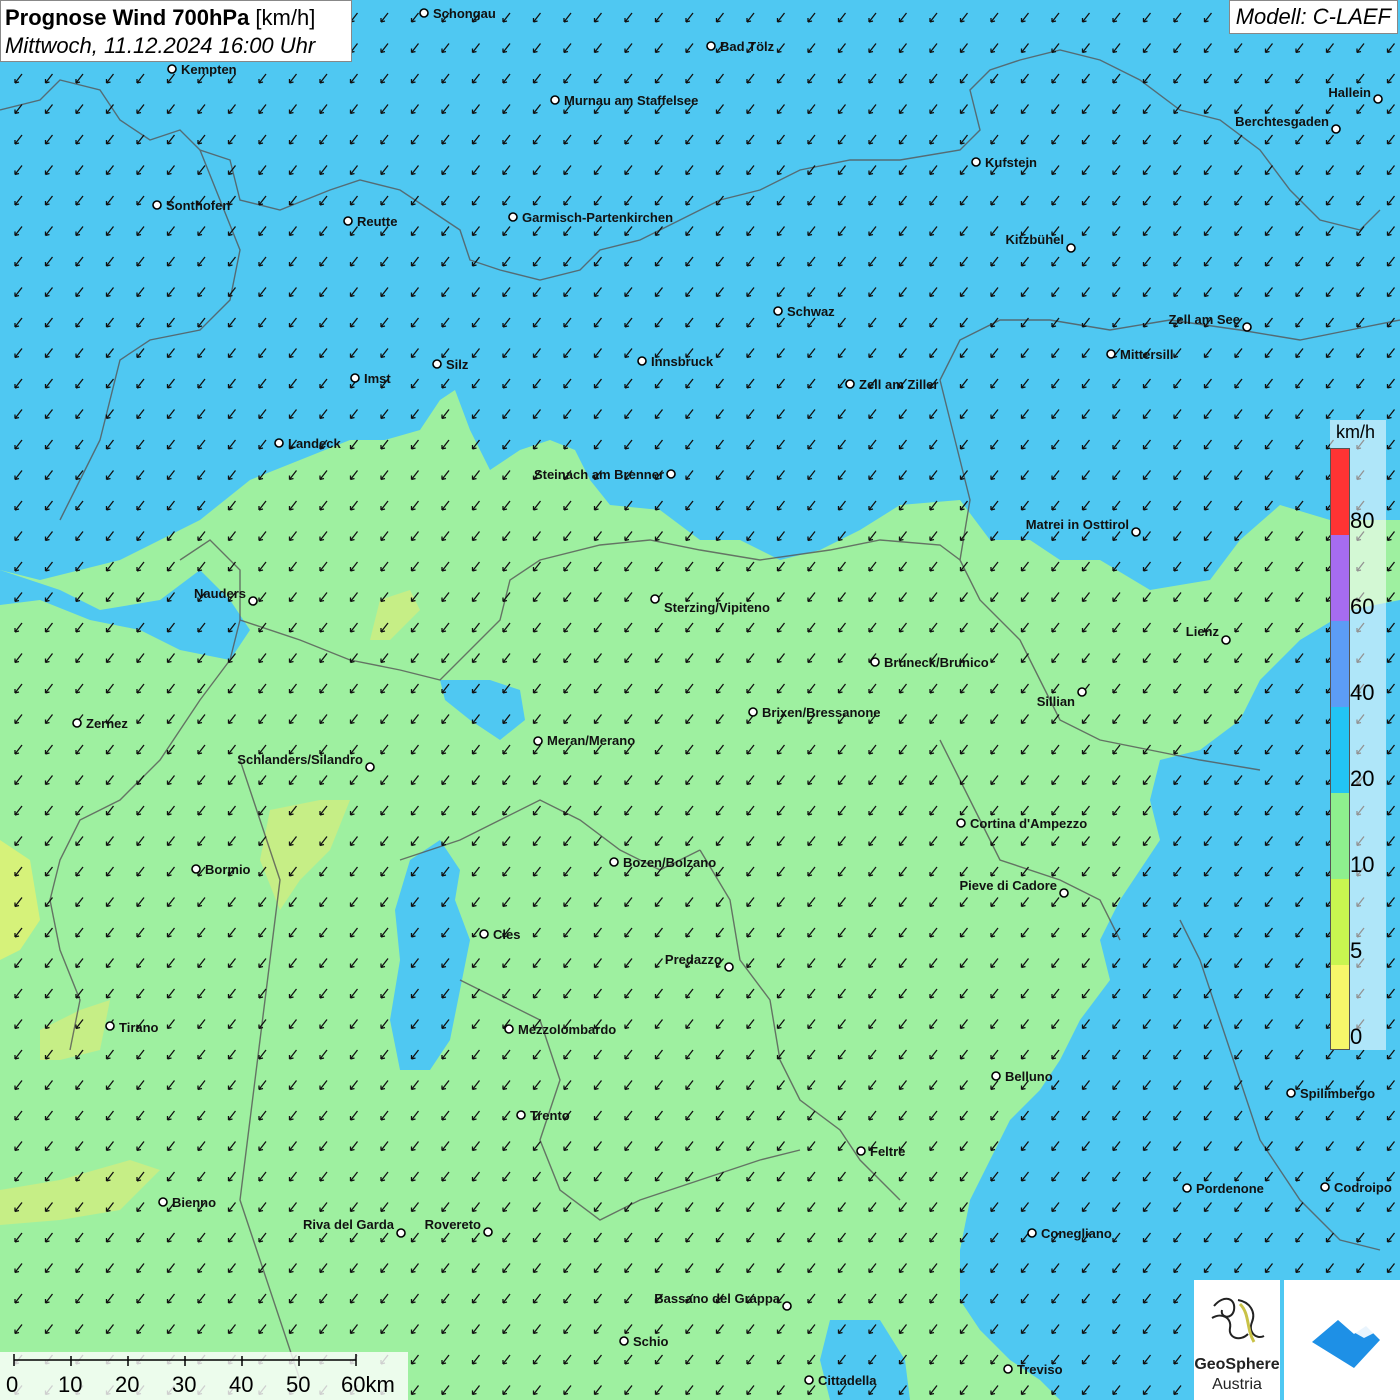 The width and height of the screenshot is (1400, 1400). What do you see at coordinates (228, 869) in the screenshot?
I see `city-label: Bormio` at bounding box center [228, 869].